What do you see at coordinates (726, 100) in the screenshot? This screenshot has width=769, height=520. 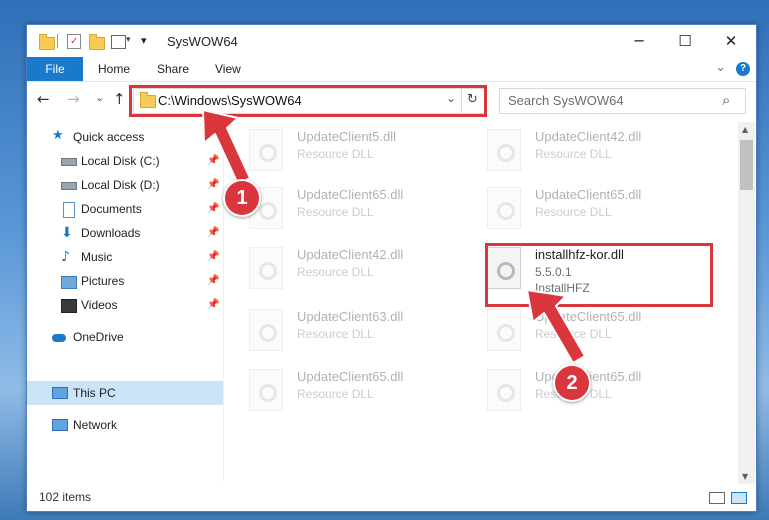 I see `search-icon: ⌕` at bounding box center [726, 100].